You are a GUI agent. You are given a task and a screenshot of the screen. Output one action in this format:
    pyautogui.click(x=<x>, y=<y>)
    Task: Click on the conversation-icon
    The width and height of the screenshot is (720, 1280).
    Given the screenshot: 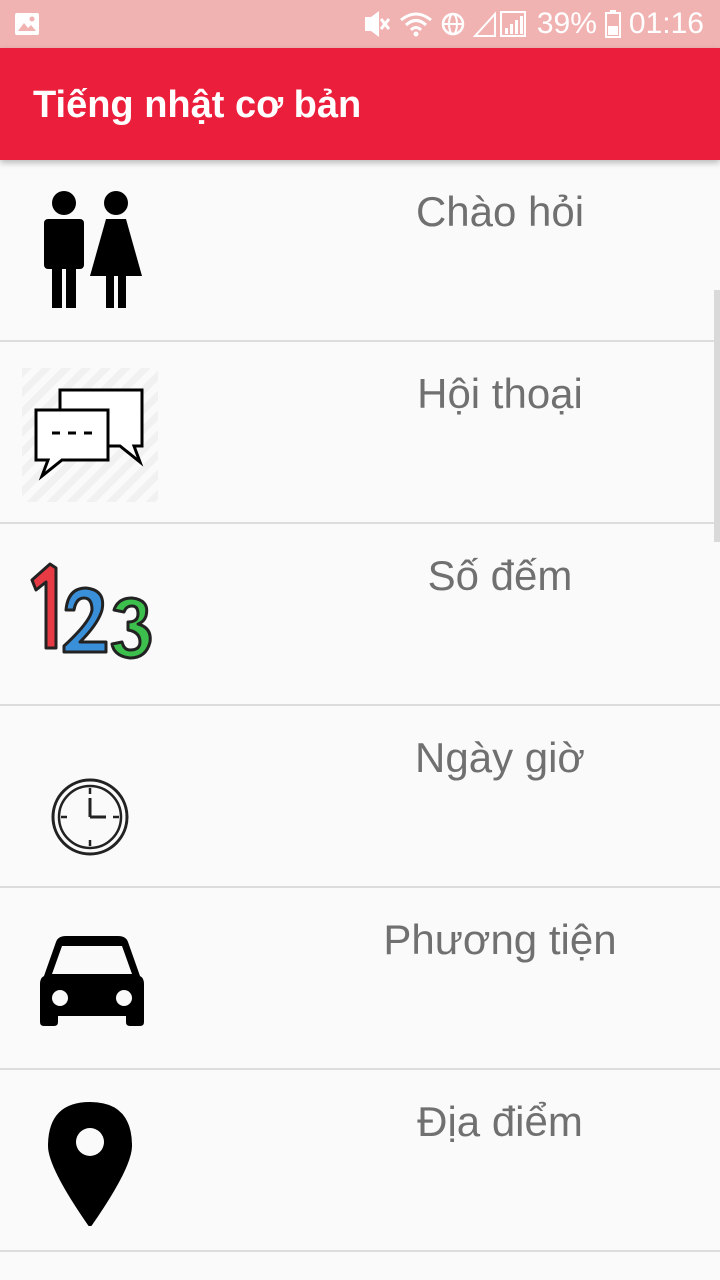 What is the action you would take?
    pyautogui.click(x=92, y=435)
    